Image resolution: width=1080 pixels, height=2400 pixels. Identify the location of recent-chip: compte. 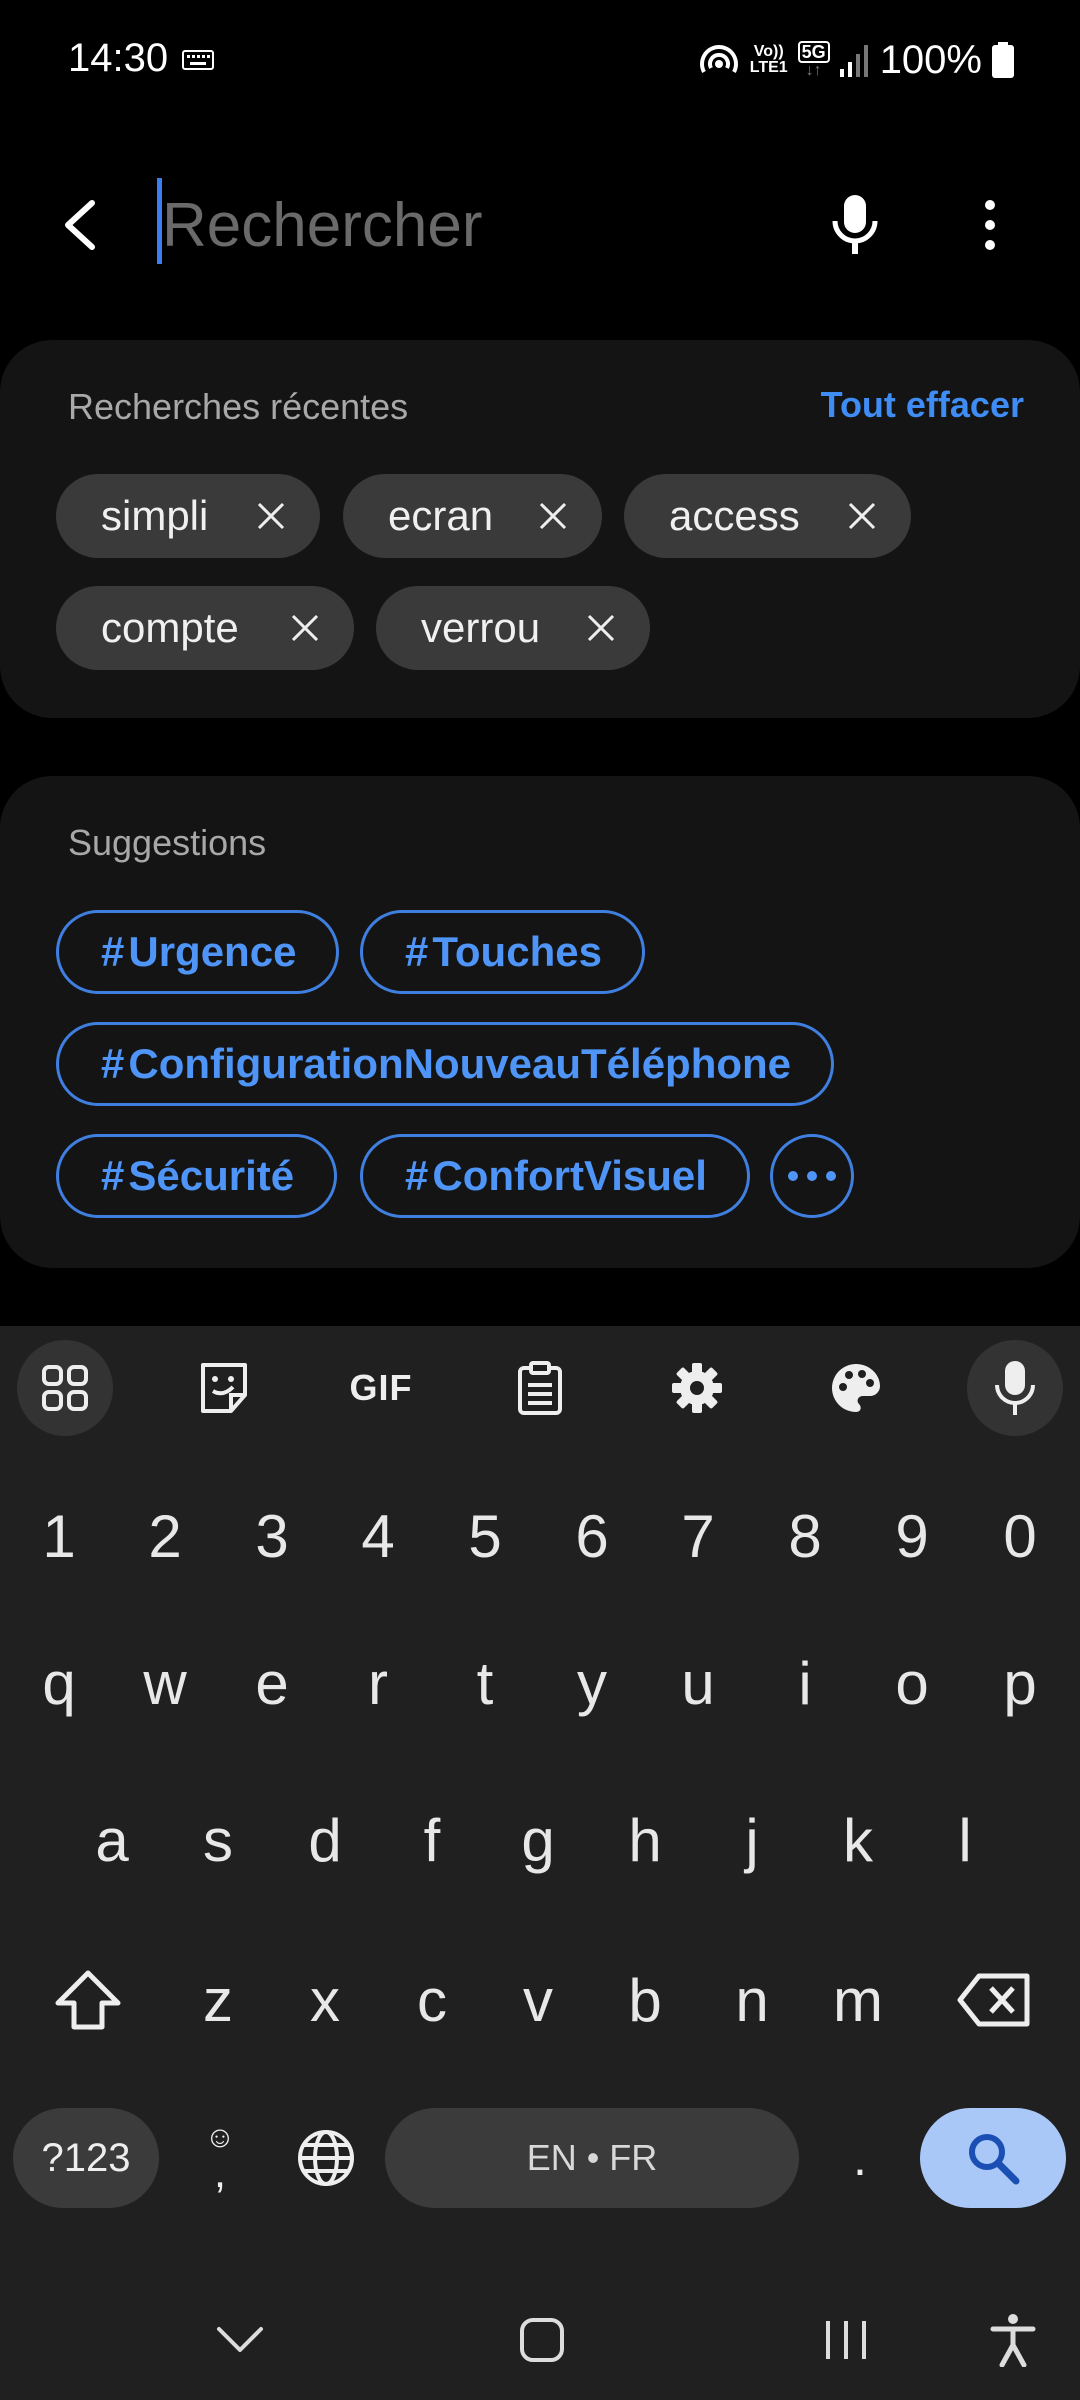
(205, 628).